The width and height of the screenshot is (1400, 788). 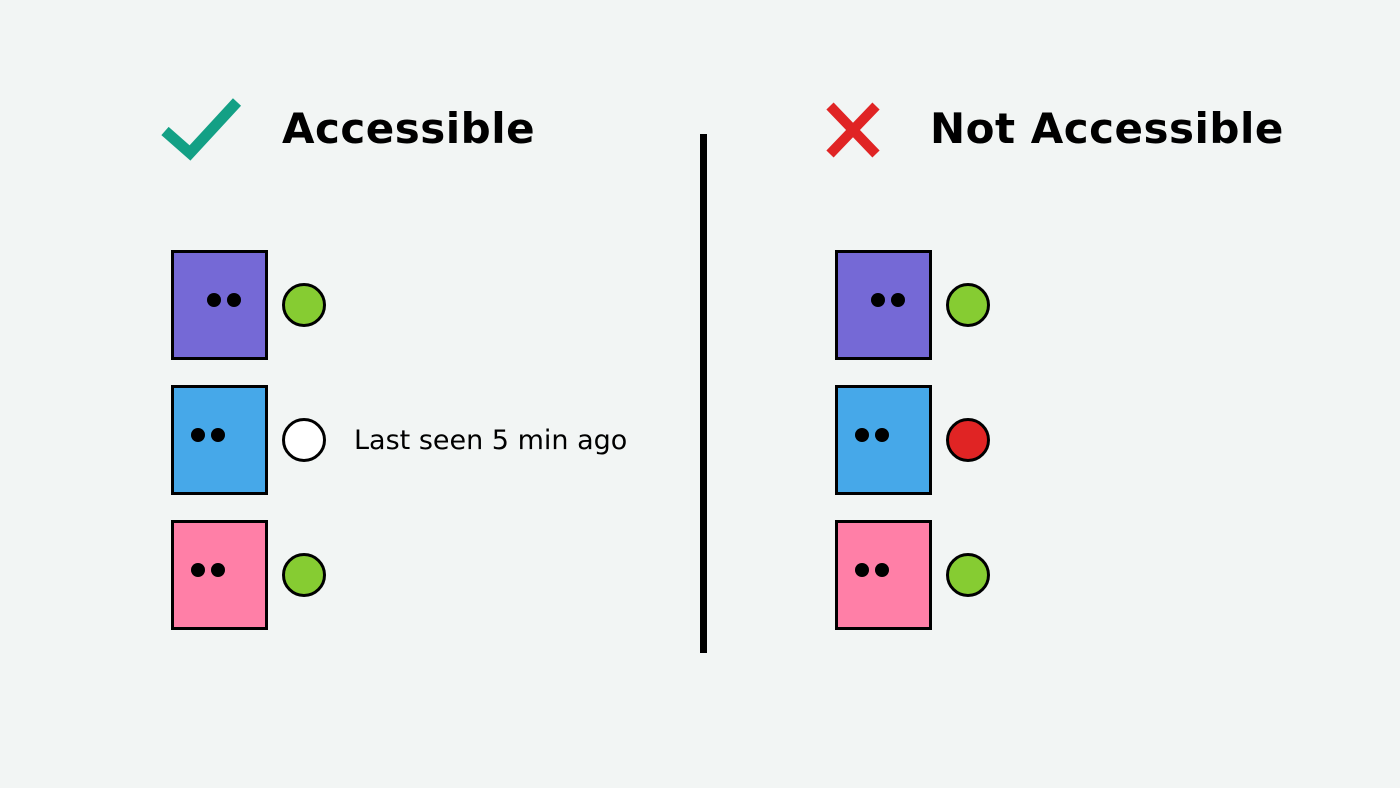 I want to click on checkmark-icon, so click(x=201, y=129).